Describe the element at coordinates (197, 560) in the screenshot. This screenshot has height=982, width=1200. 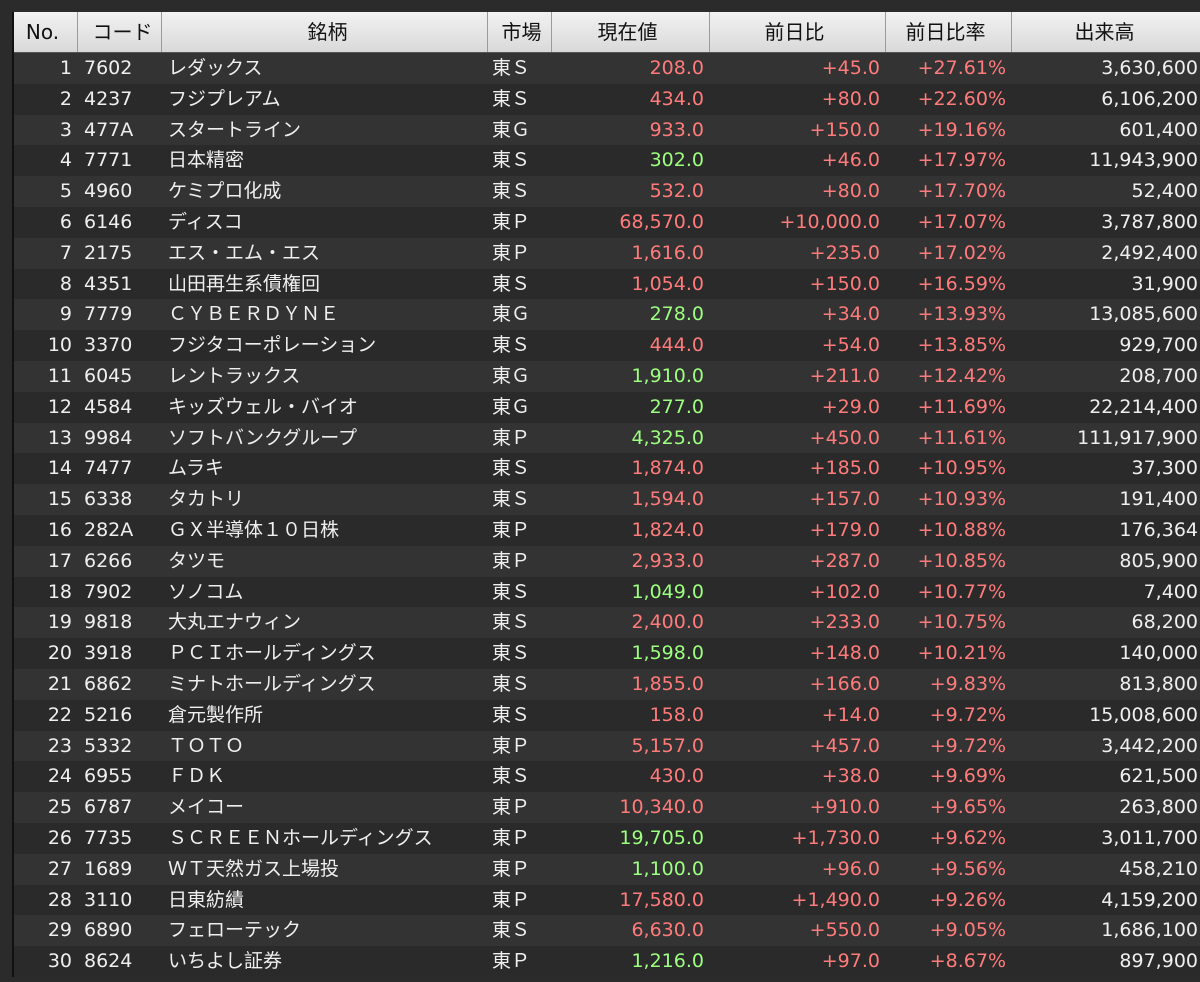
I see `cell-name: タツモ` at that location.